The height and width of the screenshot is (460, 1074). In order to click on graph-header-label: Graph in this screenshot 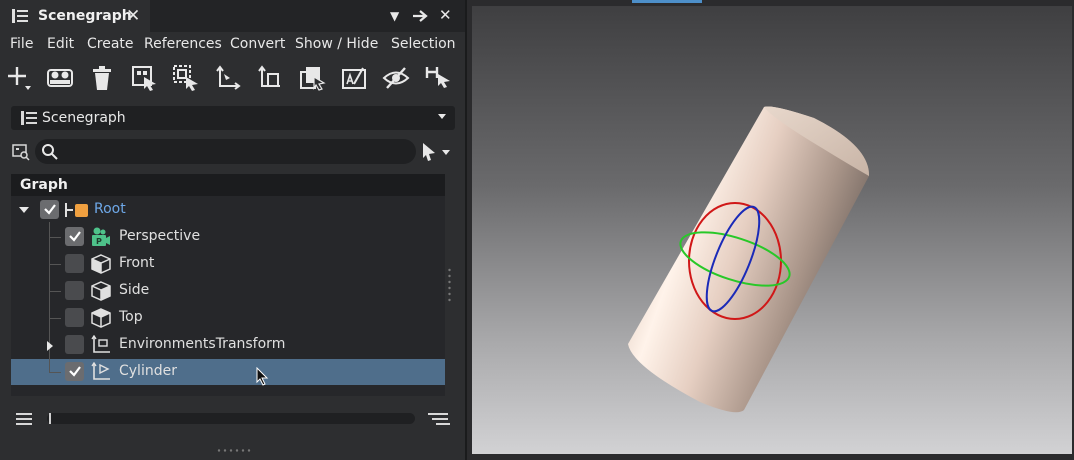, I will do `click(44, 185)`.